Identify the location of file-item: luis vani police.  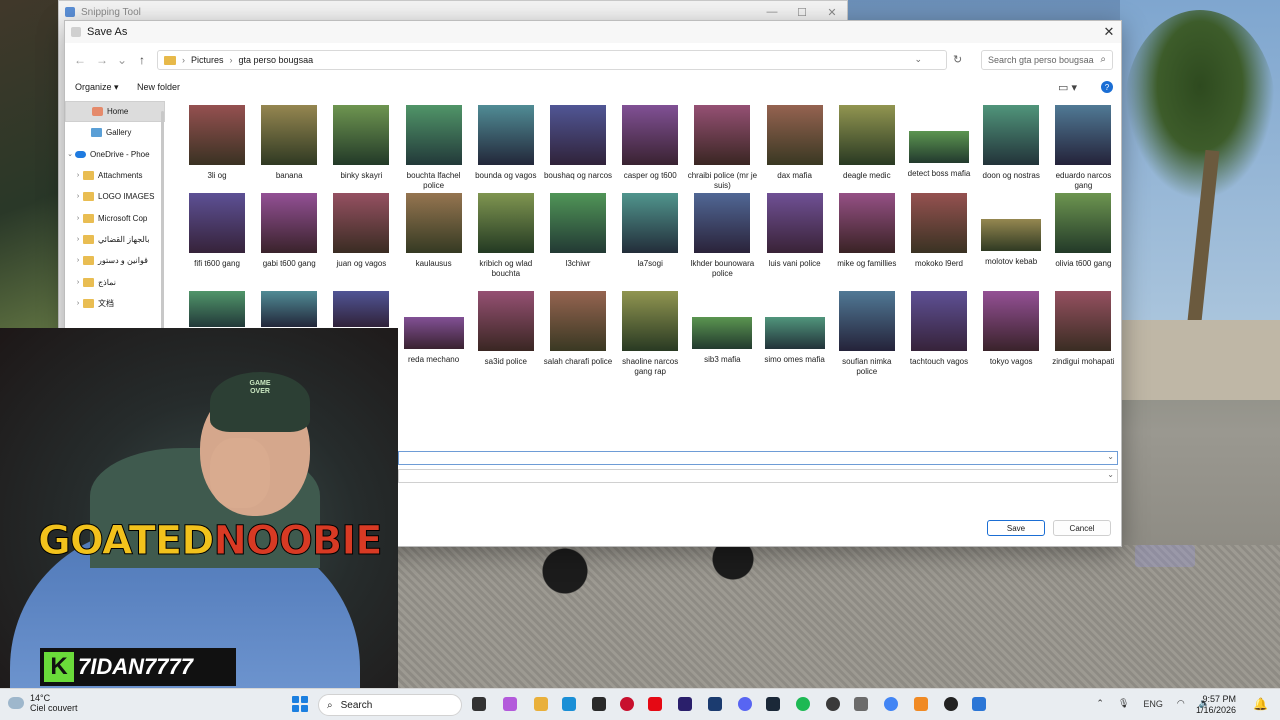
(795, 231).